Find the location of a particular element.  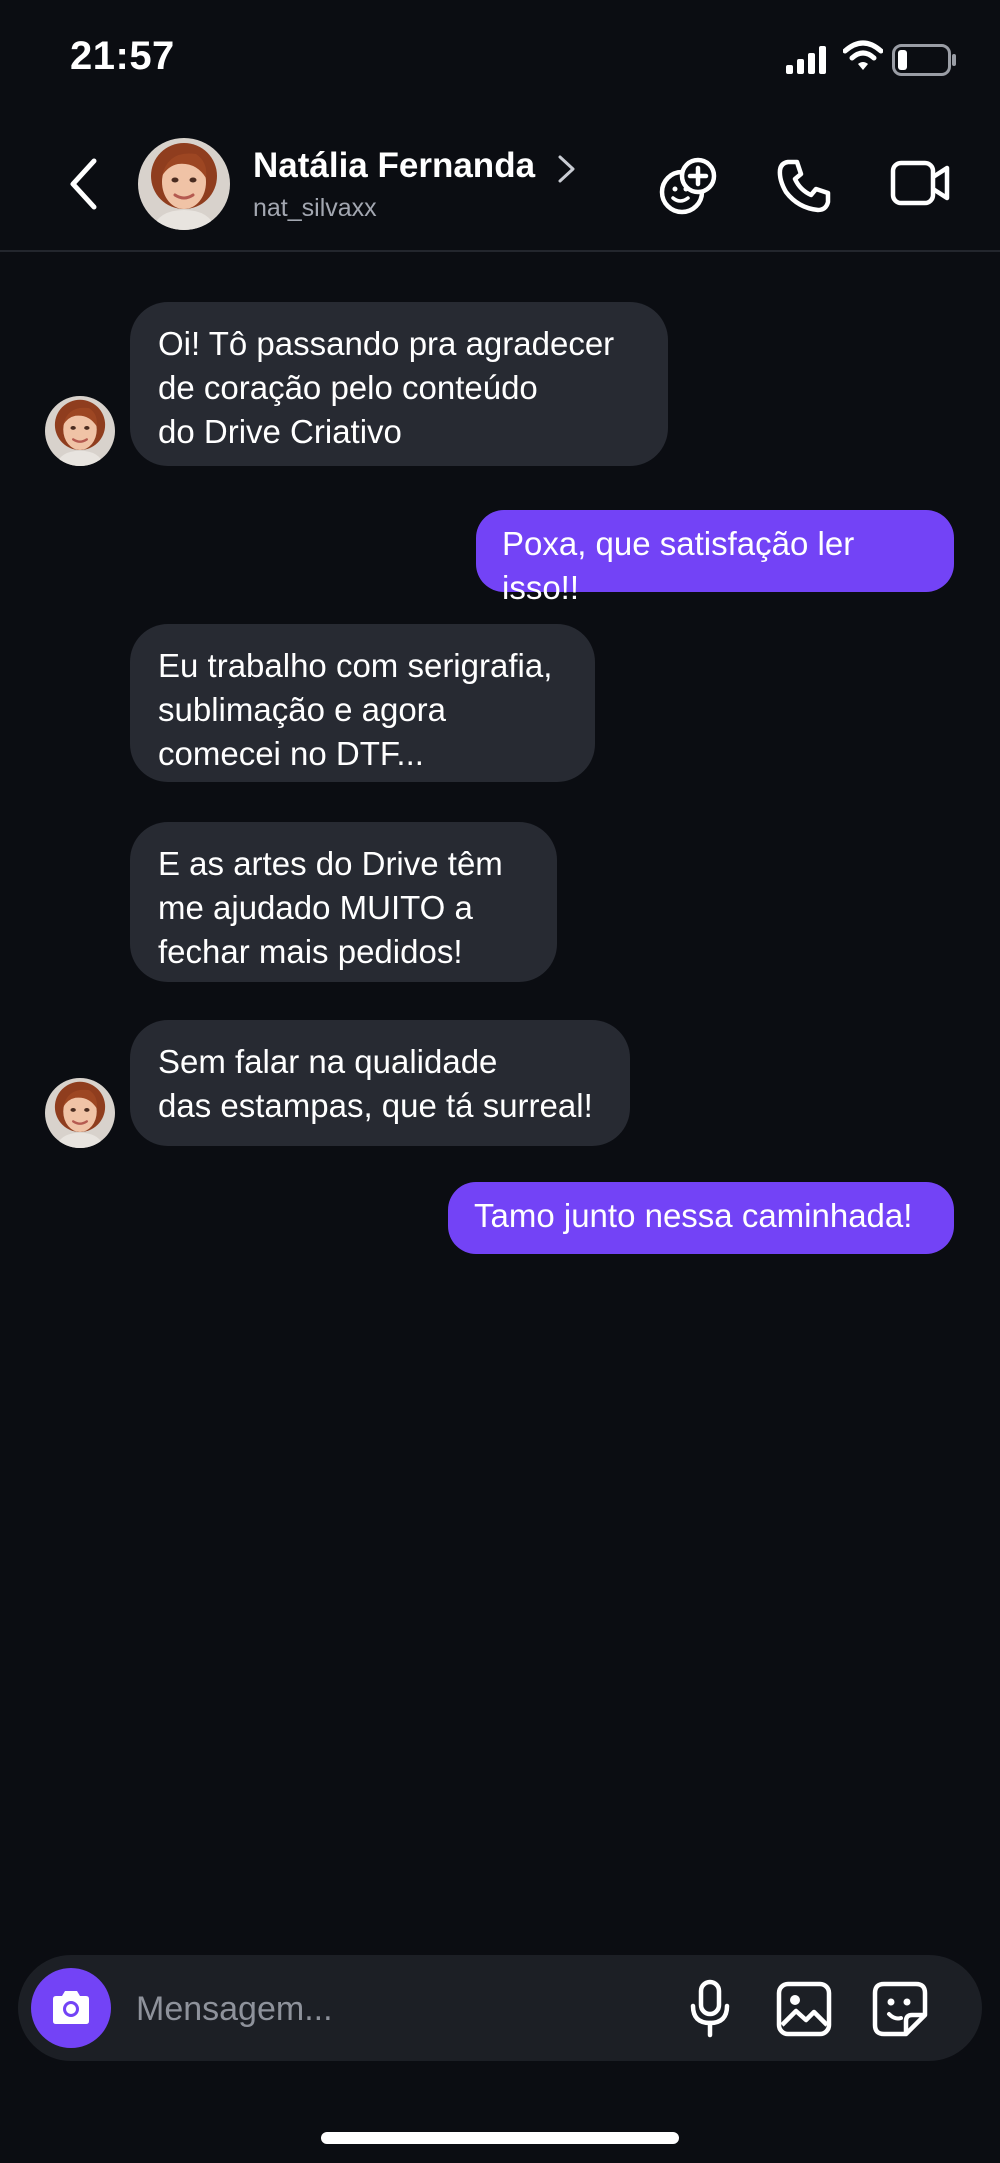

status-time: 21:57 is located at coordinates (122, 56).